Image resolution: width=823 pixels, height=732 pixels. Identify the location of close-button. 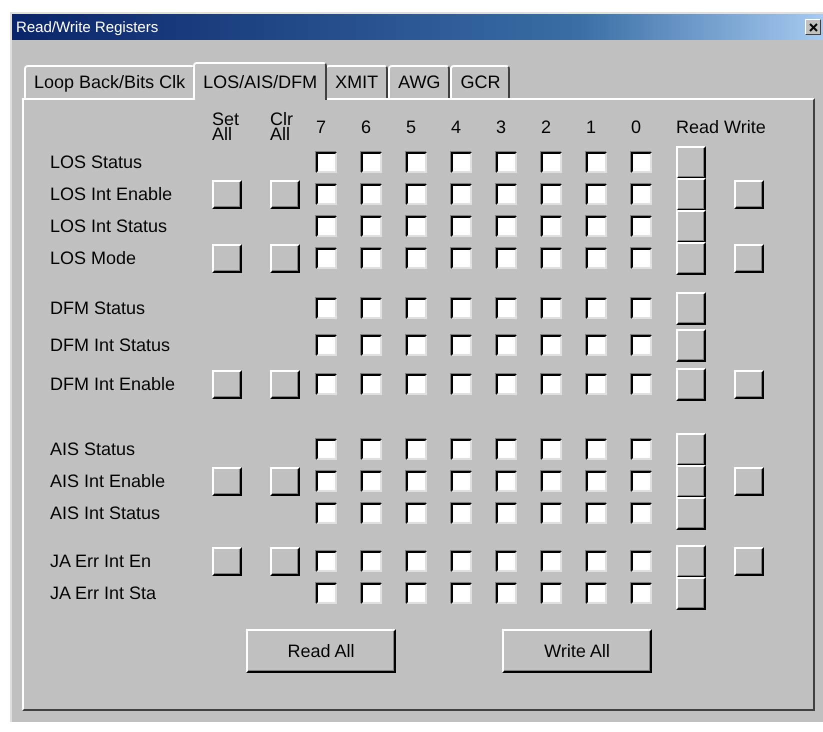
(813, 27).